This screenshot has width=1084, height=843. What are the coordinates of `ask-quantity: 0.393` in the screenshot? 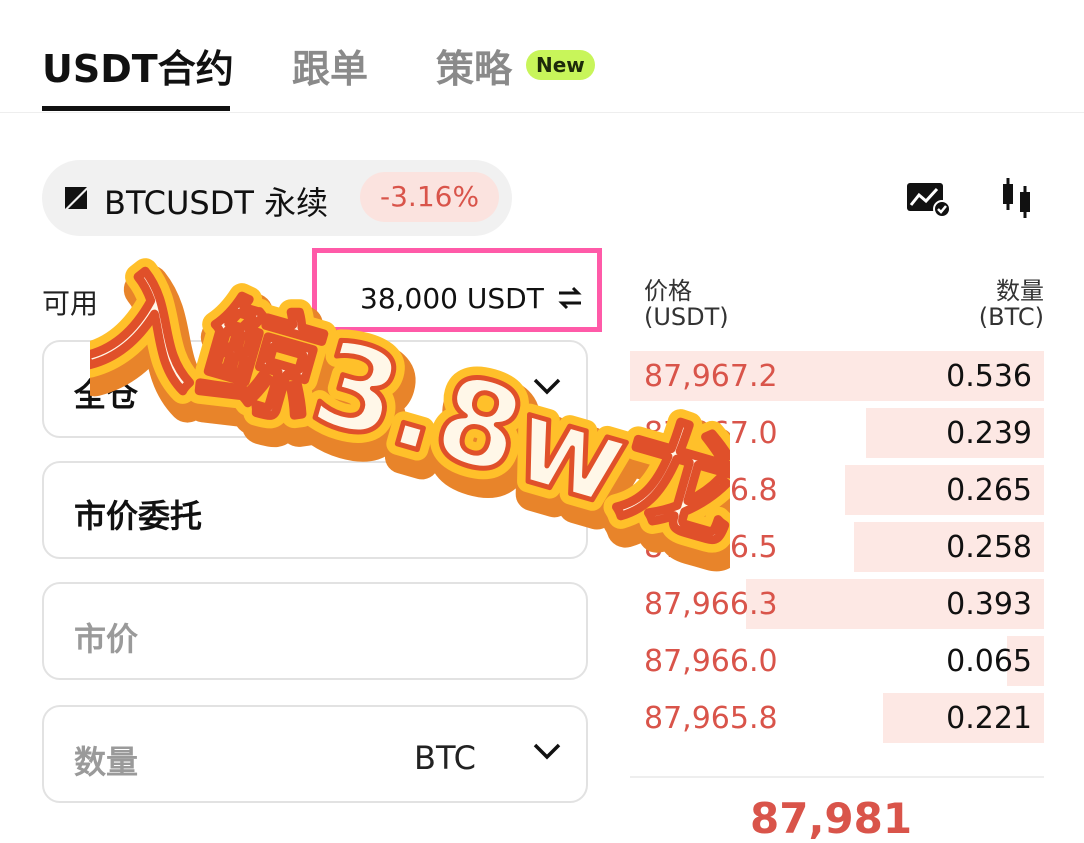 It's located at (989, 604).